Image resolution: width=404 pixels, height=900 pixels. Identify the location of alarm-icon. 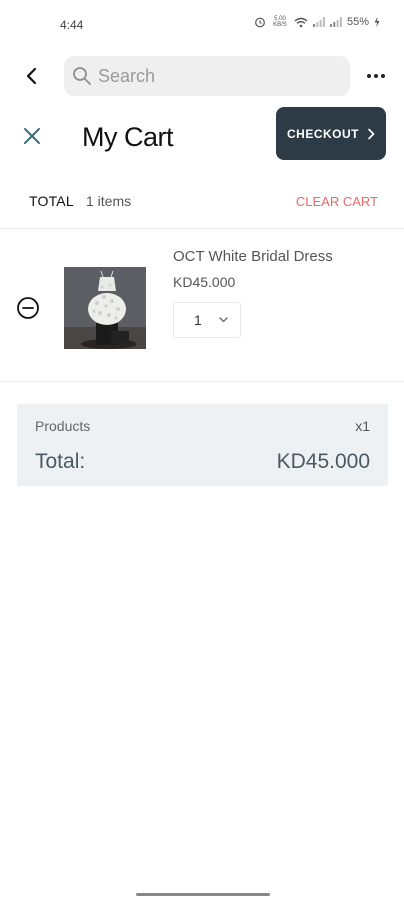
(260, 22).